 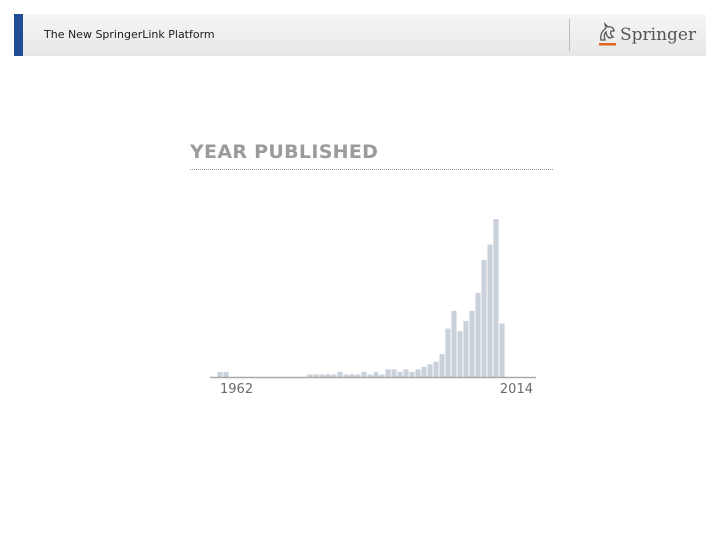 I want to click on bar-2006, so click(x=484, y=318).